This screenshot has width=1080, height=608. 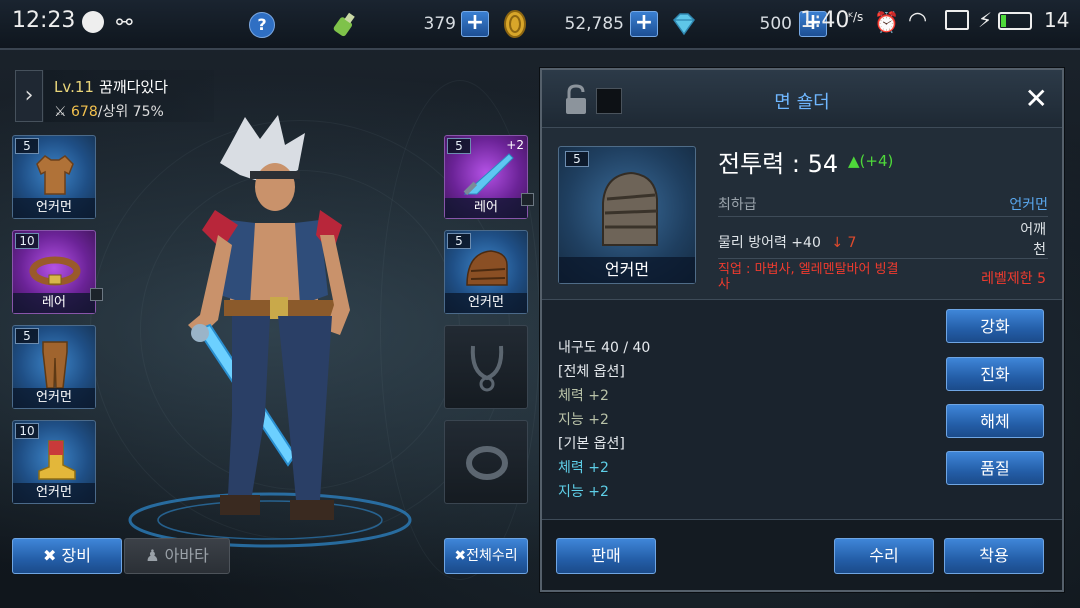 I want to click on slot-level: 10, so click(x=27, y=241).